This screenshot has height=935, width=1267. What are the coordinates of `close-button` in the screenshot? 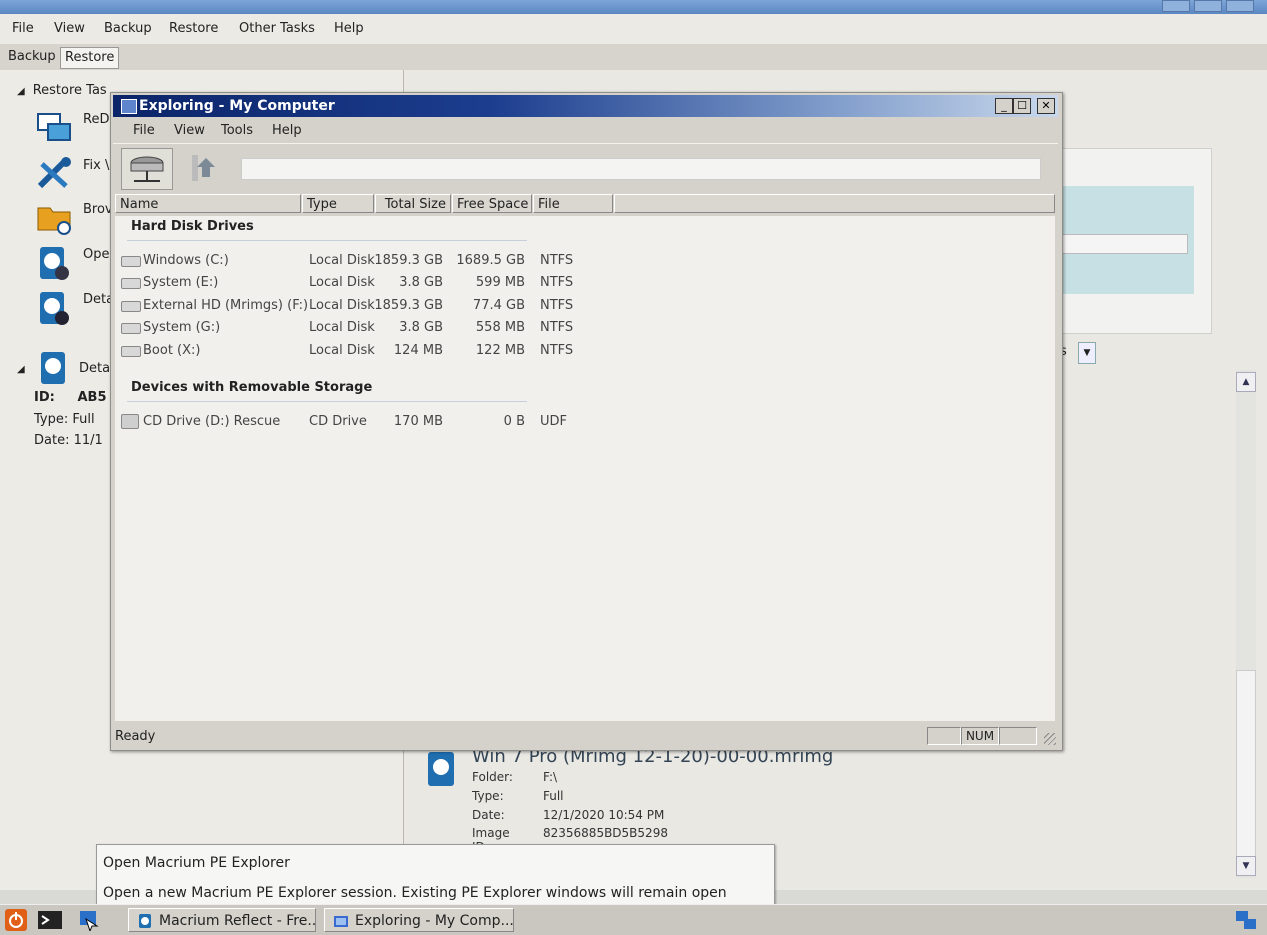 It's located at (1240, 6).